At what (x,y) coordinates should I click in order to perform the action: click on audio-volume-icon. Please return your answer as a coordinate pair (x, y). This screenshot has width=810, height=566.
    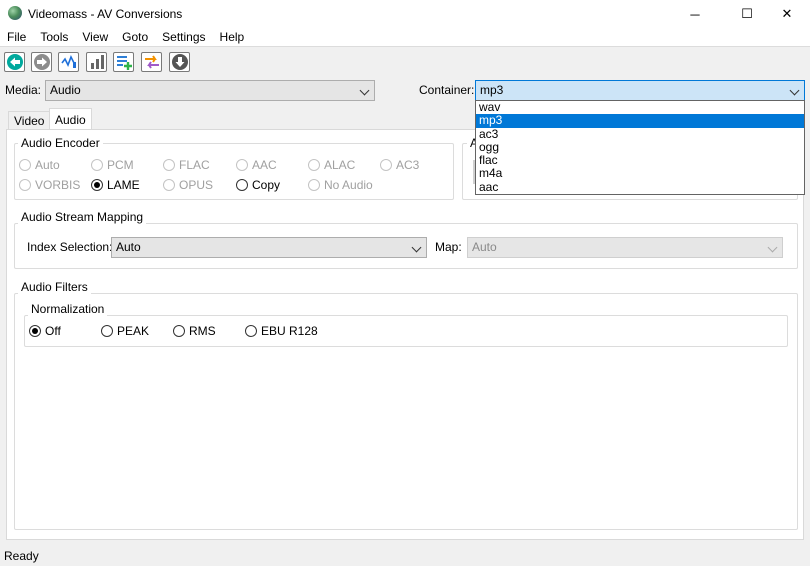
    Looking at the image, I should click on (68, 61).